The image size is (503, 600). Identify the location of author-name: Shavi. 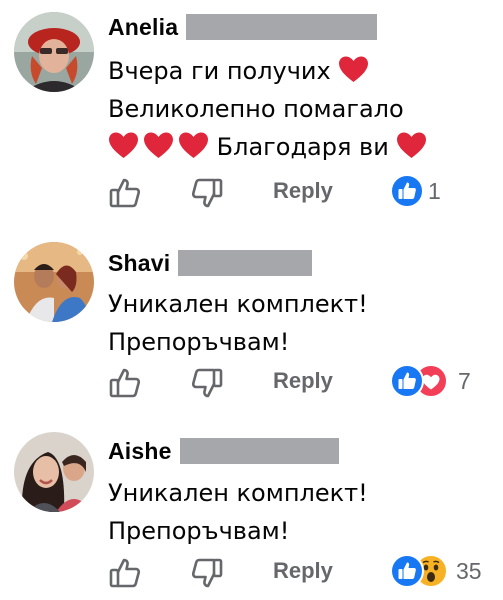
(139, 263).